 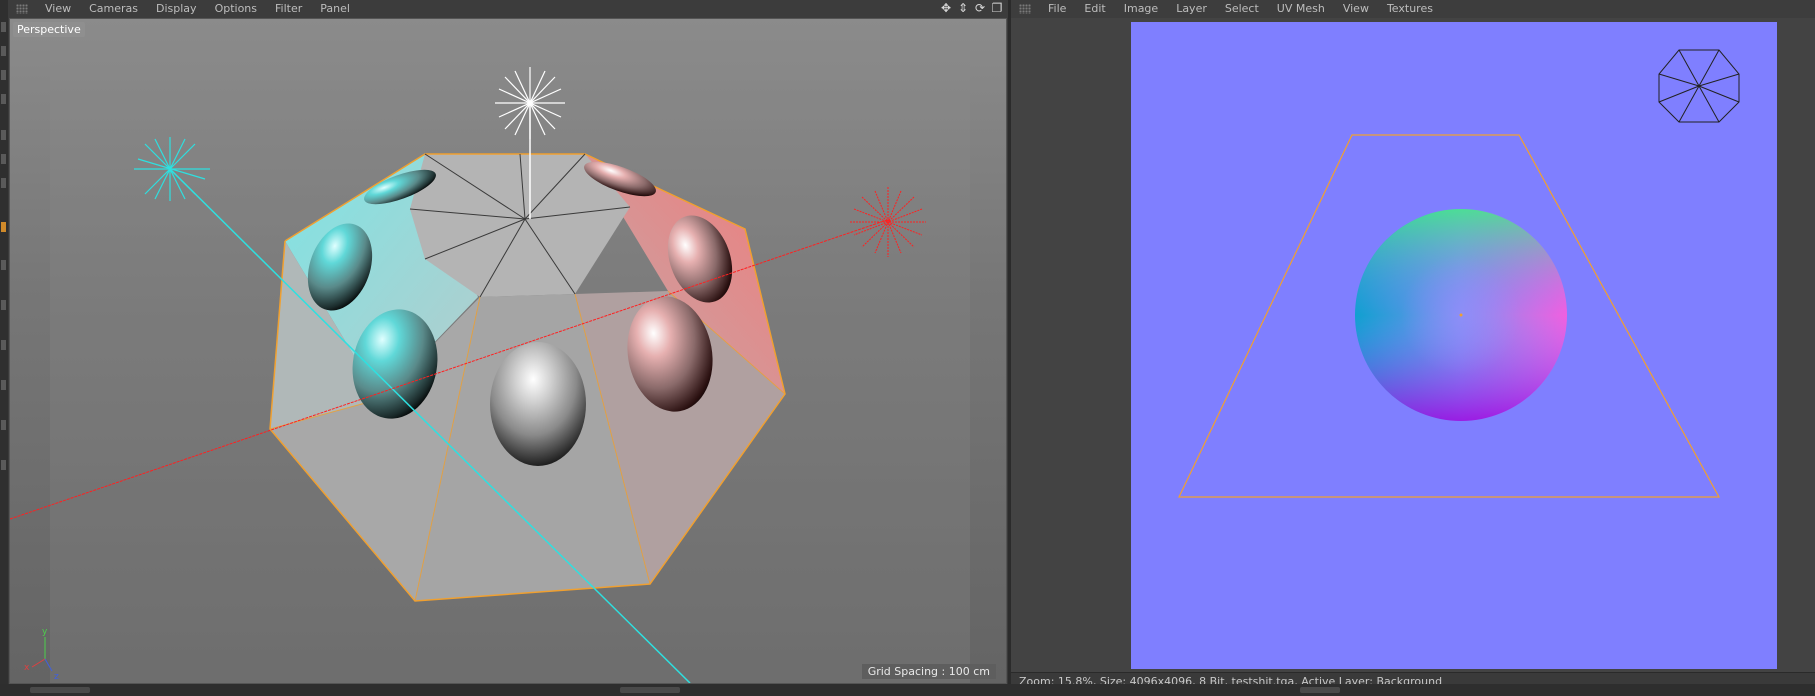 I want to click on rotate-view-icon: ⟳, so click(x=980, y=8).